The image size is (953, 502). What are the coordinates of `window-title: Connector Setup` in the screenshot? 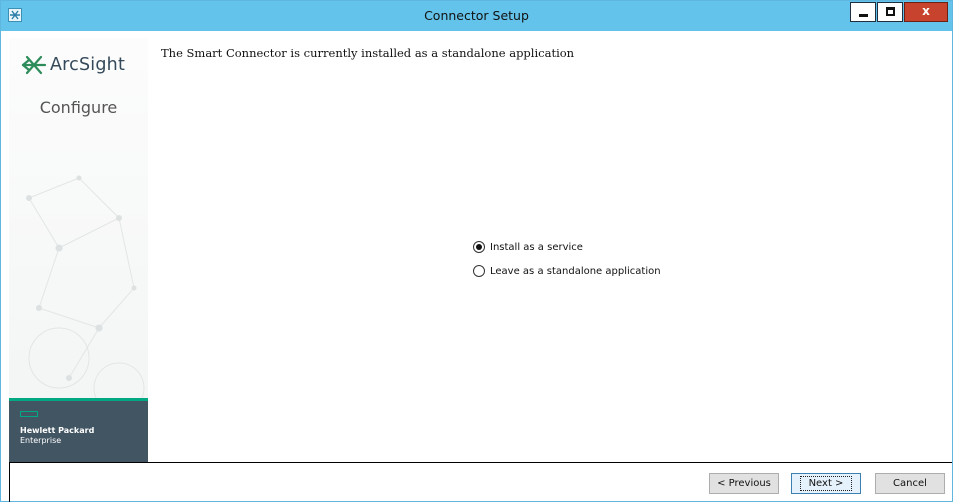 It's located at (476, 15).